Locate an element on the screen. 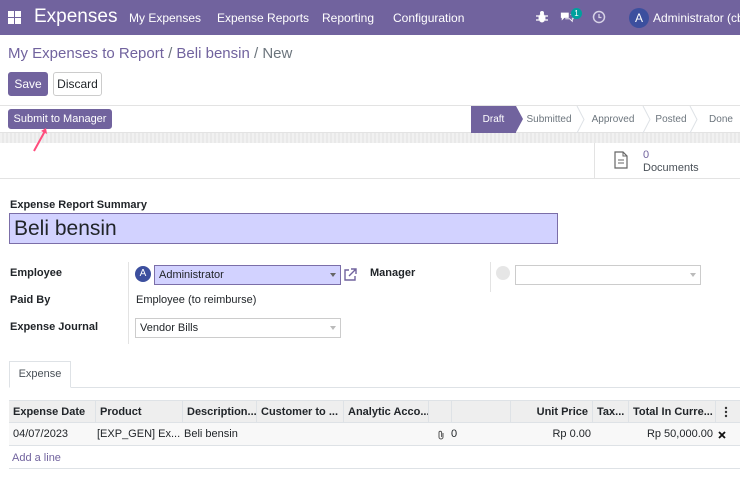 The image size is (740, 485). chat-badge: 1 is located at coordinates (576, 13).